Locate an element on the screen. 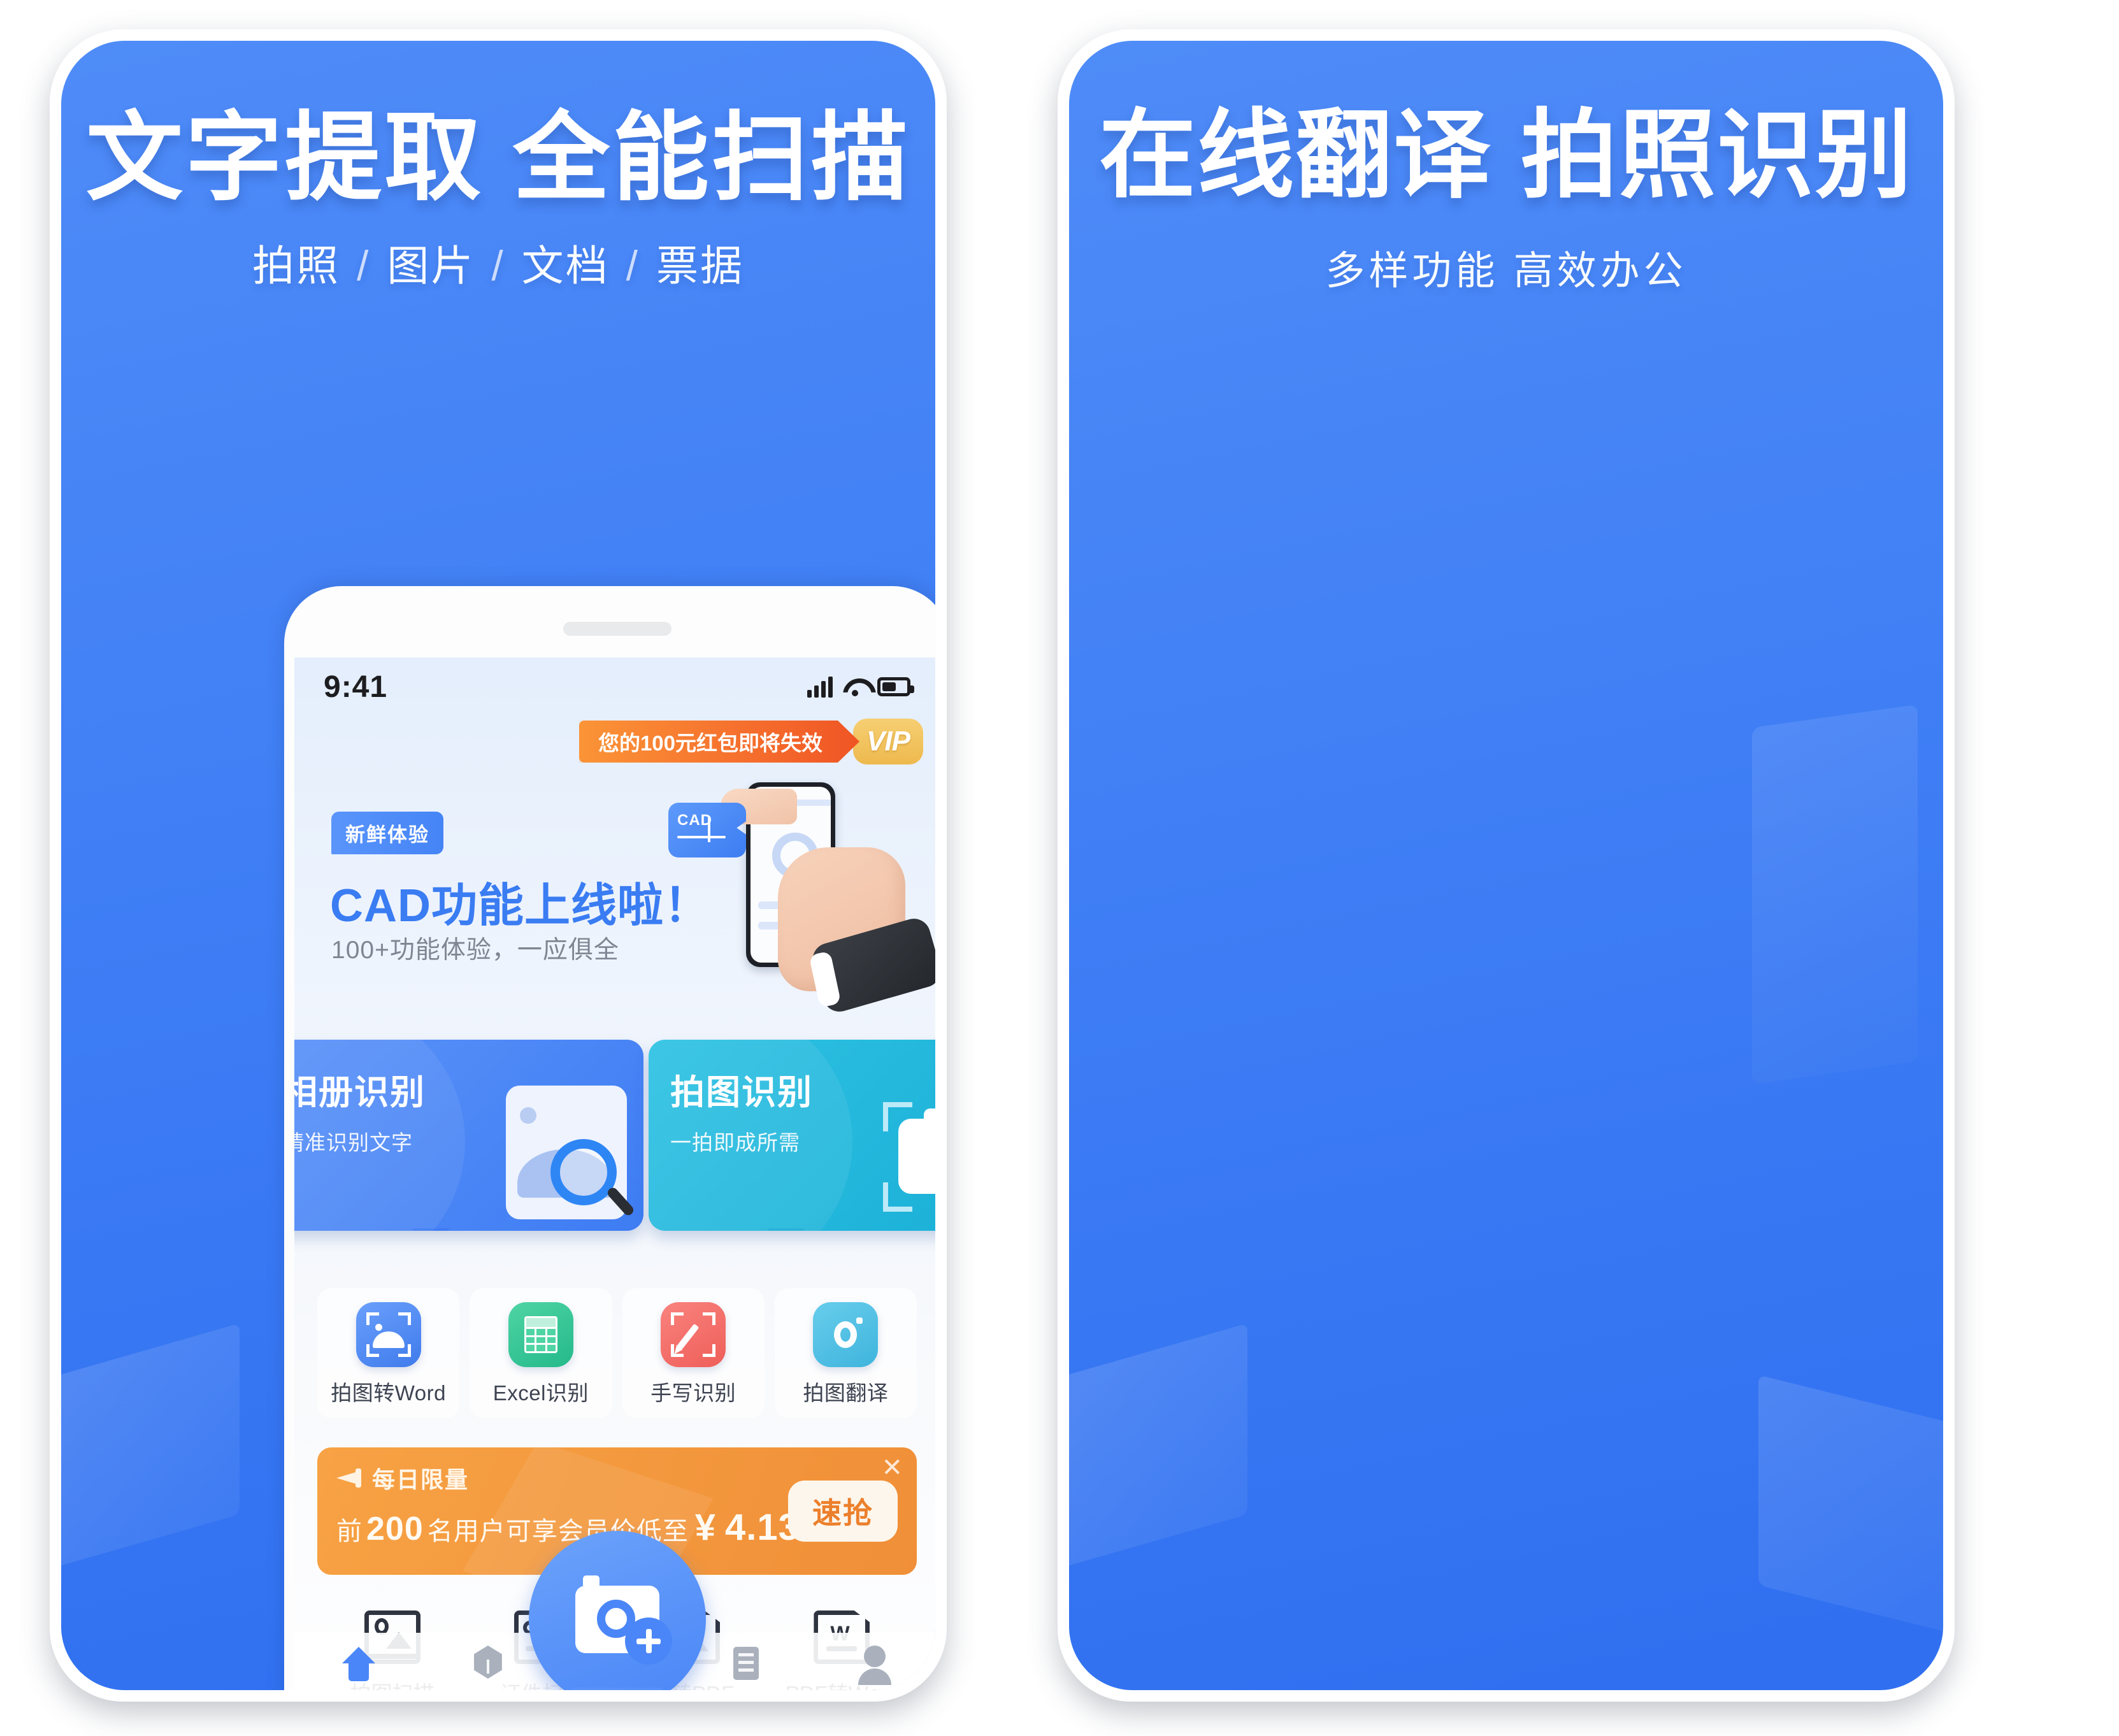 Image resolution: width=2119 pixels, height=1736 pixels. tab-documents-label: 文档 is located at coordinates (746, 1689).